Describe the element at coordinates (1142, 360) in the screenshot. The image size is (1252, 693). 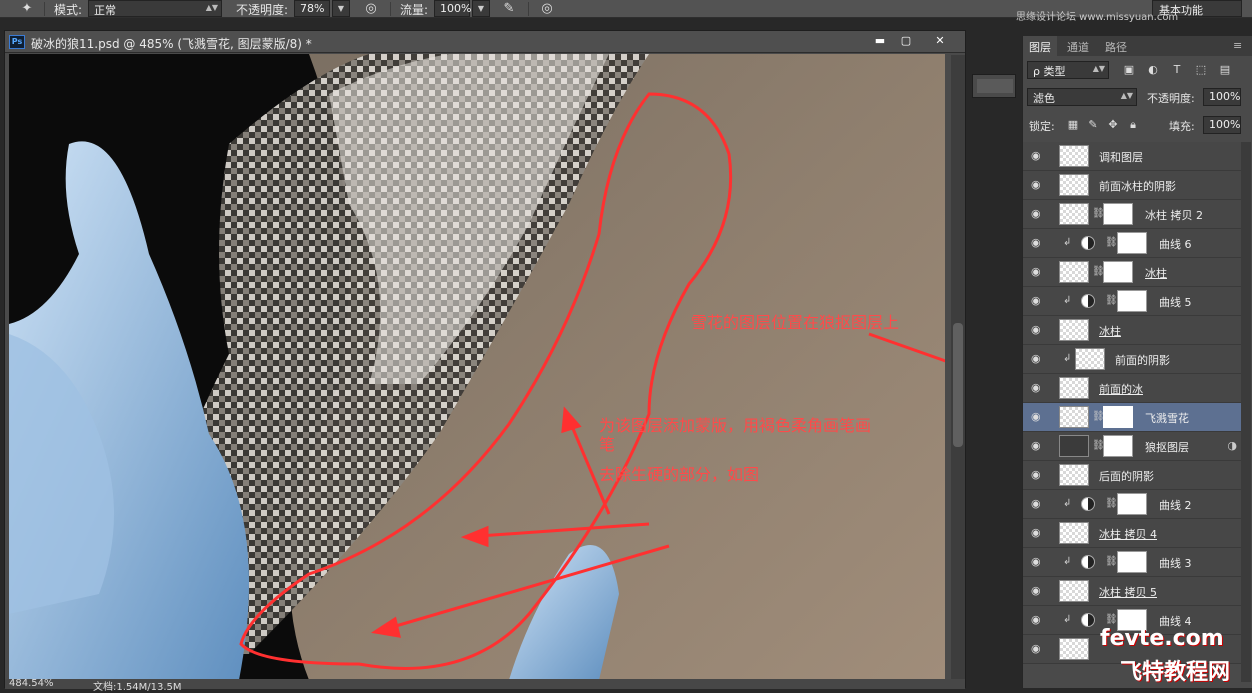
I see `layer-name: 前面的阴影` at that location.